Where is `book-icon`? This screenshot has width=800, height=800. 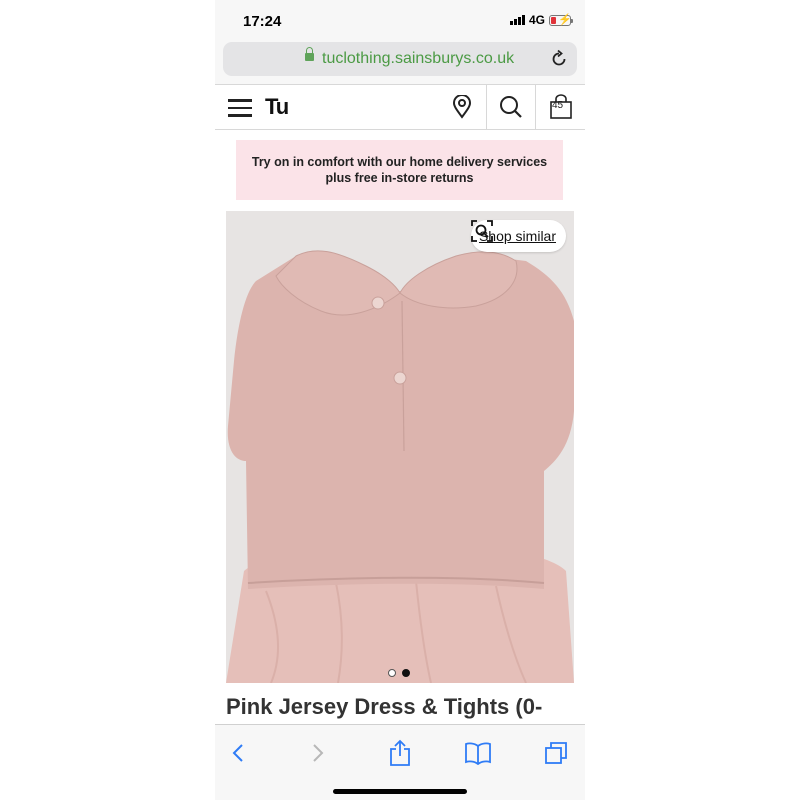 book-icon is located at coordinates (478, 753).